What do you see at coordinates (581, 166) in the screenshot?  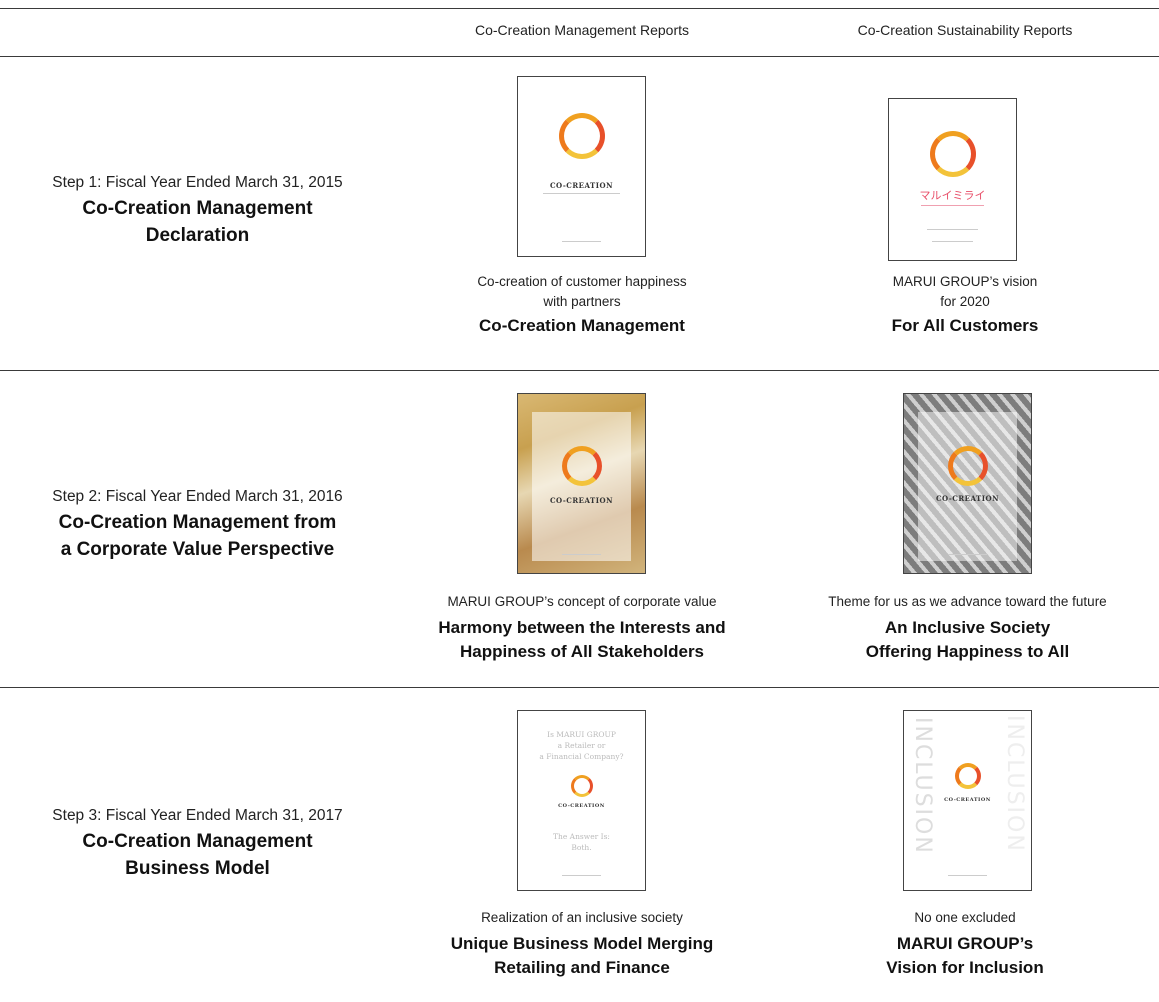 I see `report-cover-management-2015: CO-CREATION` at bounding box center [581, 166].